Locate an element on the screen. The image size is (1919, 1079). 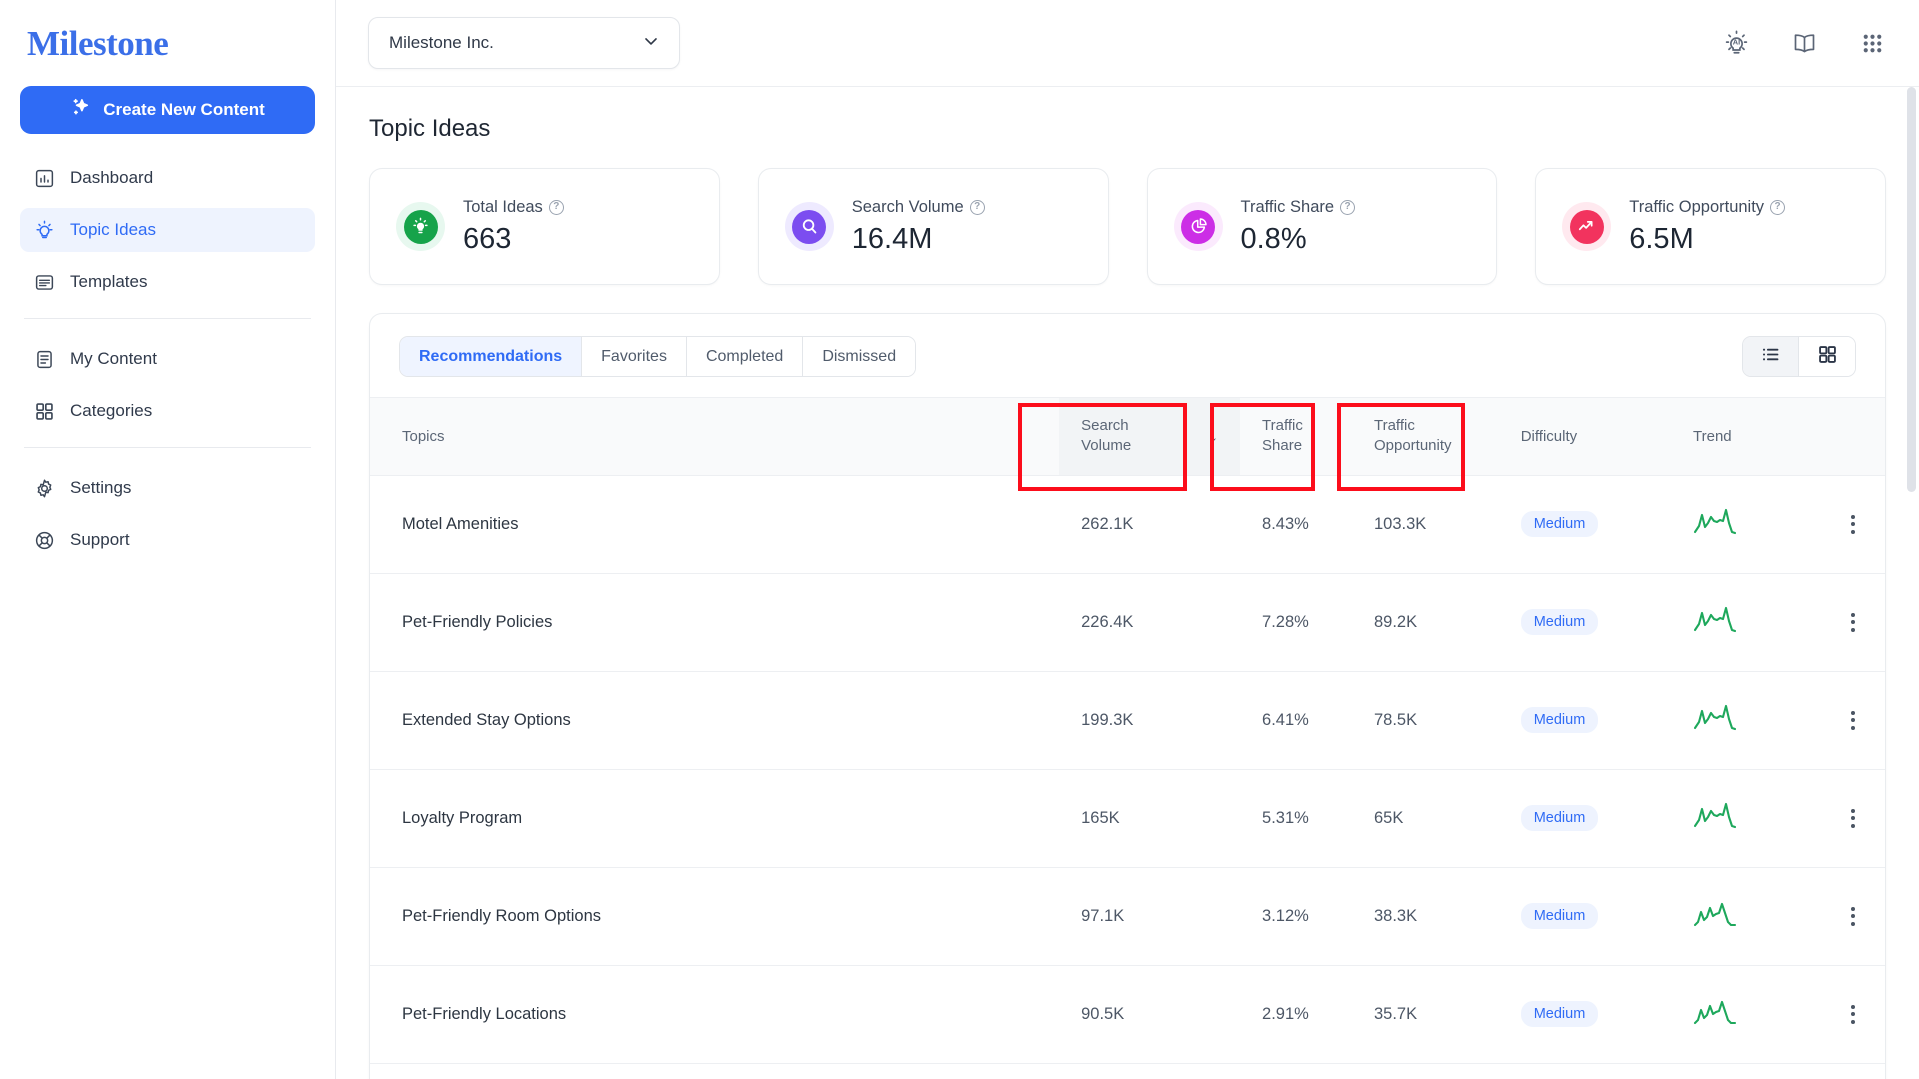
search-icon is located at coordinates (809, 226).